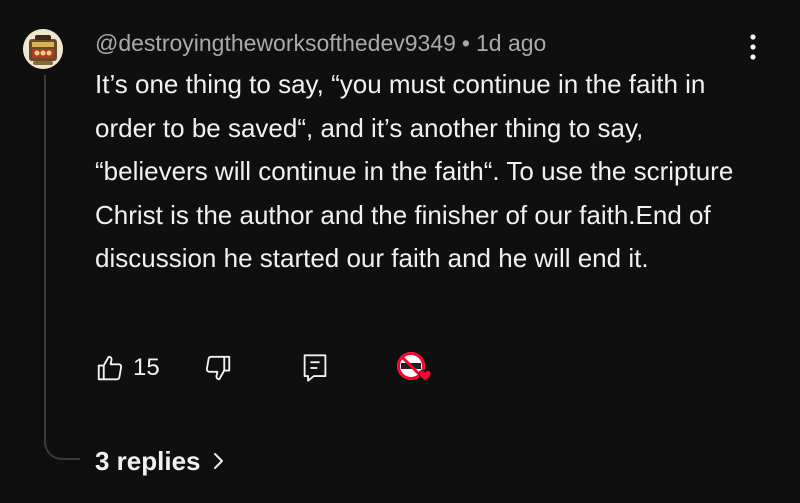 The image size is (800, 503). Describe the element at coordinates (127, 368) in the screenshot. I see `like-button: 15` at that location.